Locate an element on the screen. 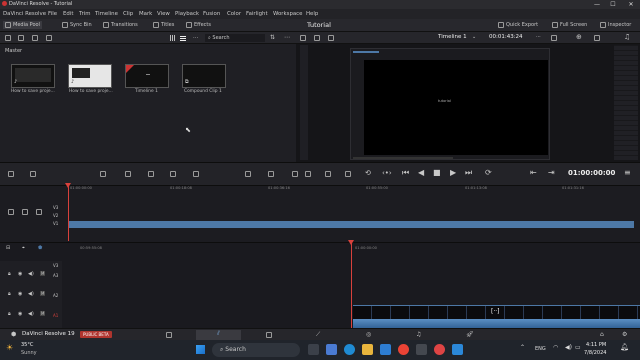 This screenshot has height=360, width=640. play-icon: ▶ is located at coordinates (453, 172).